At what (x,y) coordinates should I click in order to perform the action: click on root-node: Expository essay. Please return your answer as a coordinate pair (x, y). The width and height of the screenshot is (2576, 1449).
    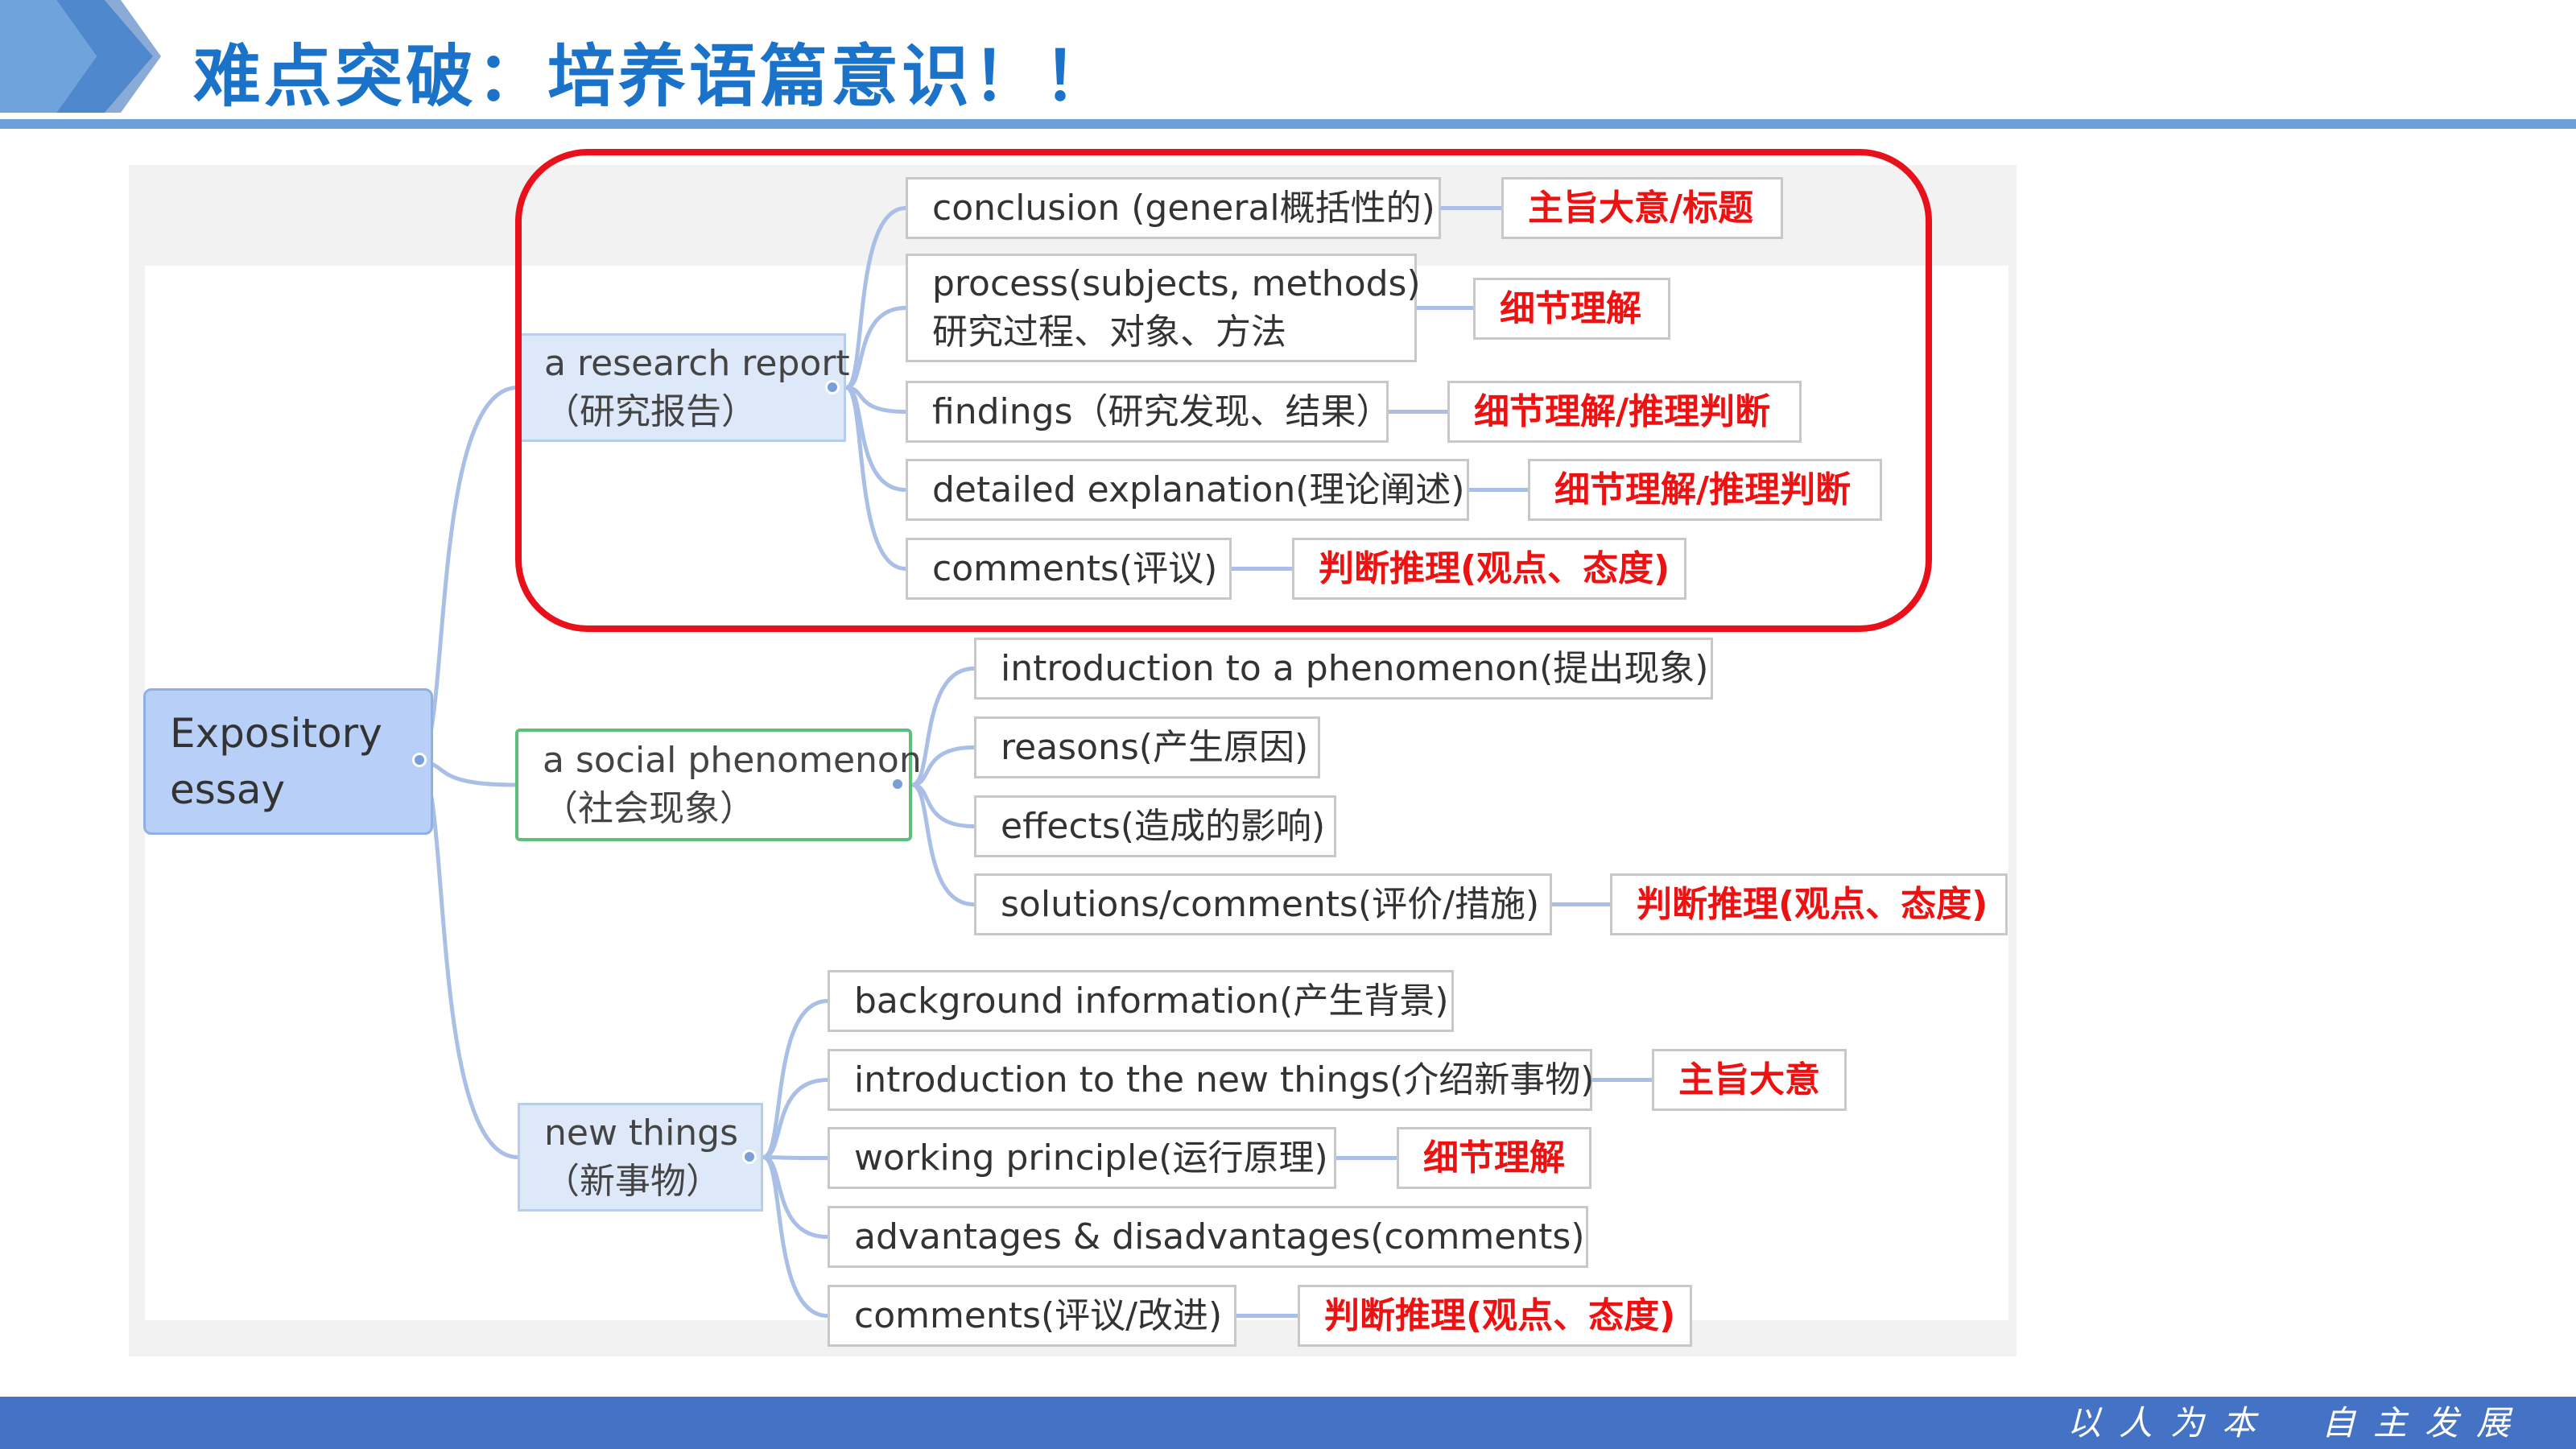
    Looking at the image, I should click on (288, 761).